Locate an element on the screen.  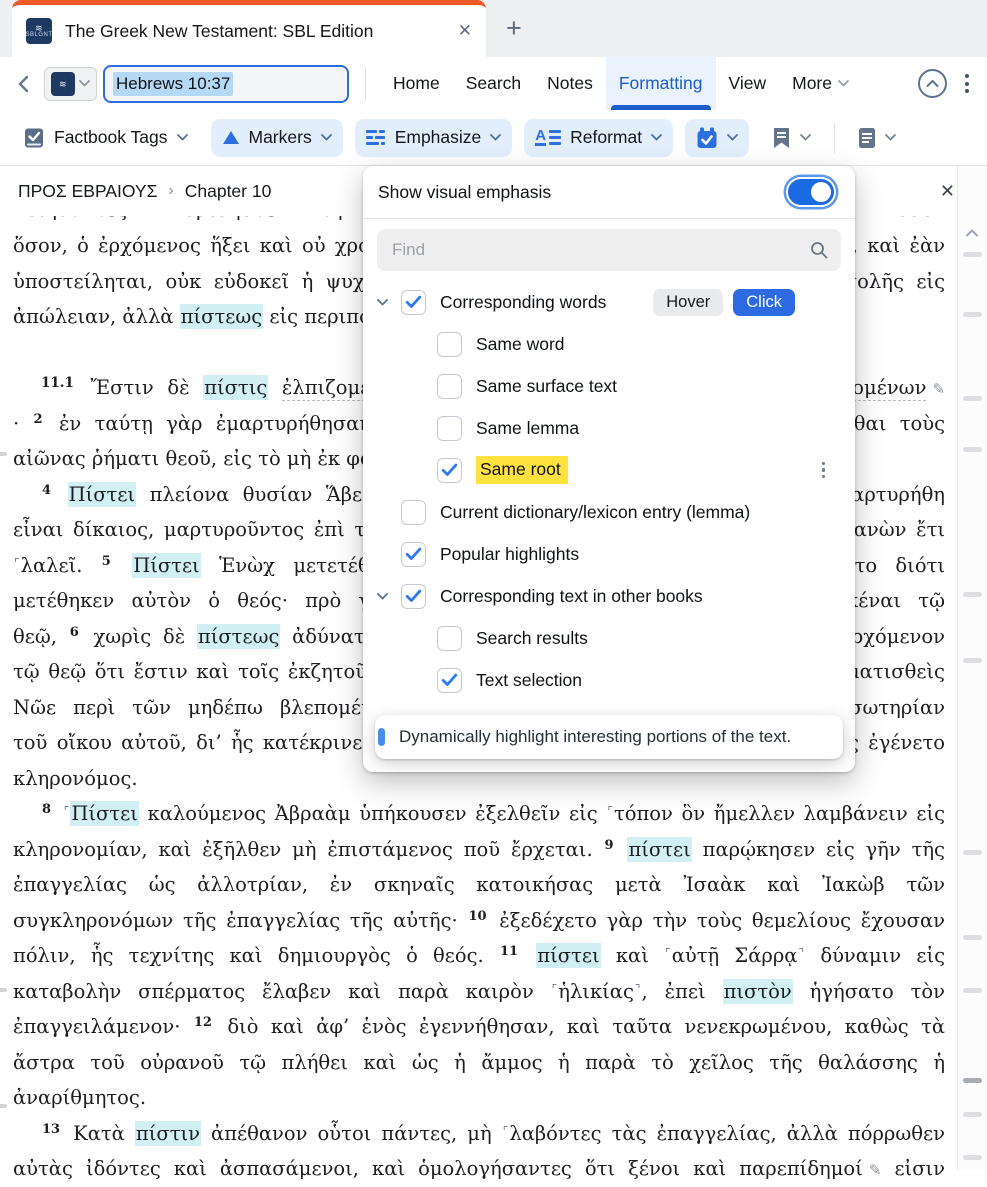
factbook-tags-button: Factbook Tags is located at coordinates (105, 138).